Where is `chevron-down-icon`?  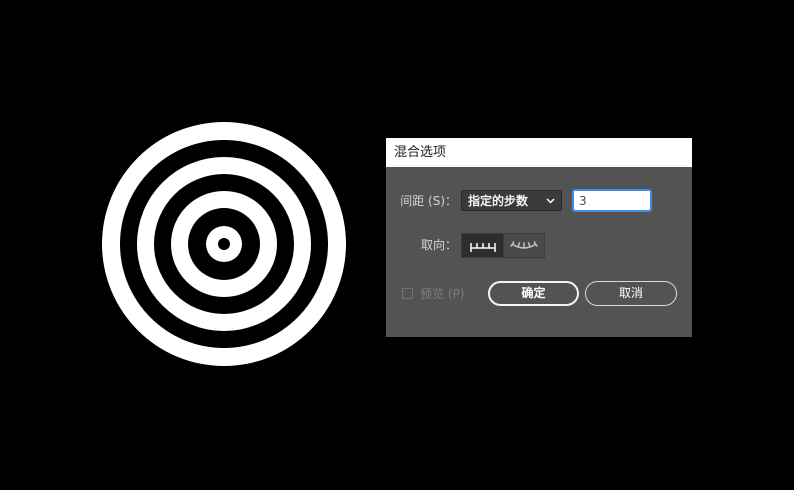 chevron-down-icon is located at coordinates (550, 201).